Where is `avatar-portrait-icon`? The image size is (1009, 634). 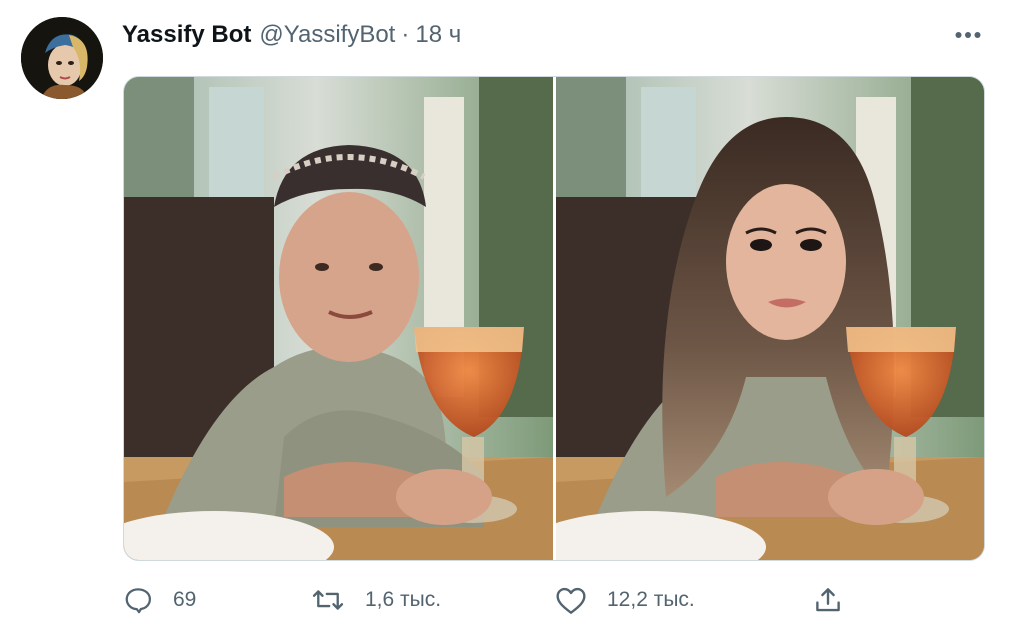
avatar-portrait-icon is located at coordinates (62, 58).